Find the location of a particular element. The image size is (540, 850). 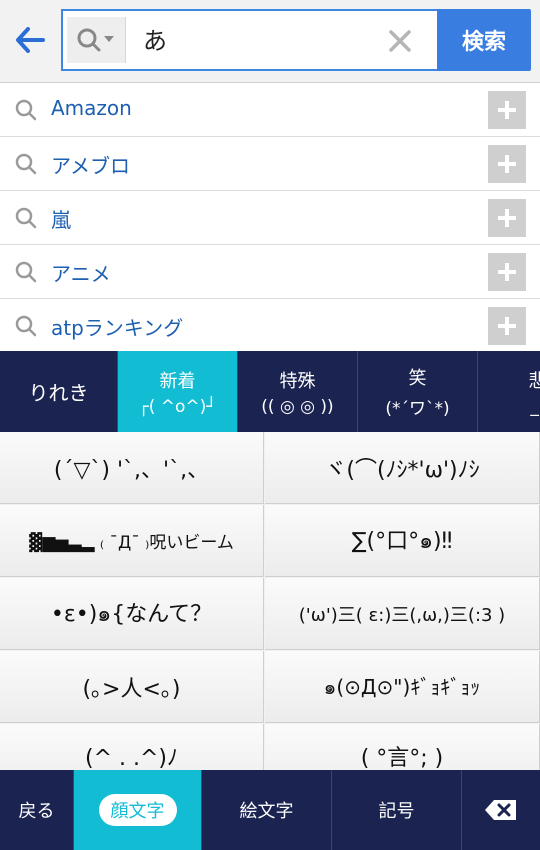

suggestion-item: 嵐 is located at coordinates (270, 218).